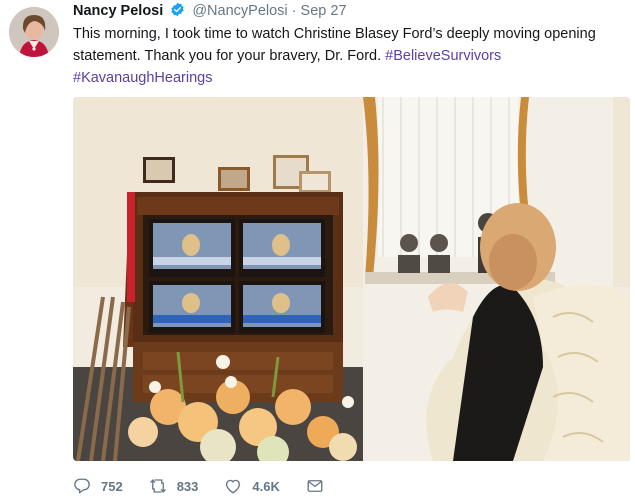 This screenshot has width=635, height=504. I want to click on retweet-count: 833, so click(187, 486).